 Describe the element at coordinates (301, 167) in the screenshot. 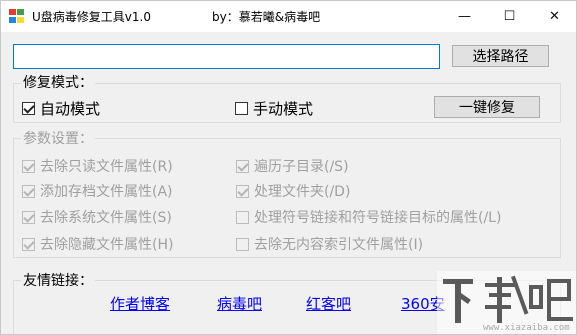

I see `param-label: 遍历子目录(/S)` at that location.